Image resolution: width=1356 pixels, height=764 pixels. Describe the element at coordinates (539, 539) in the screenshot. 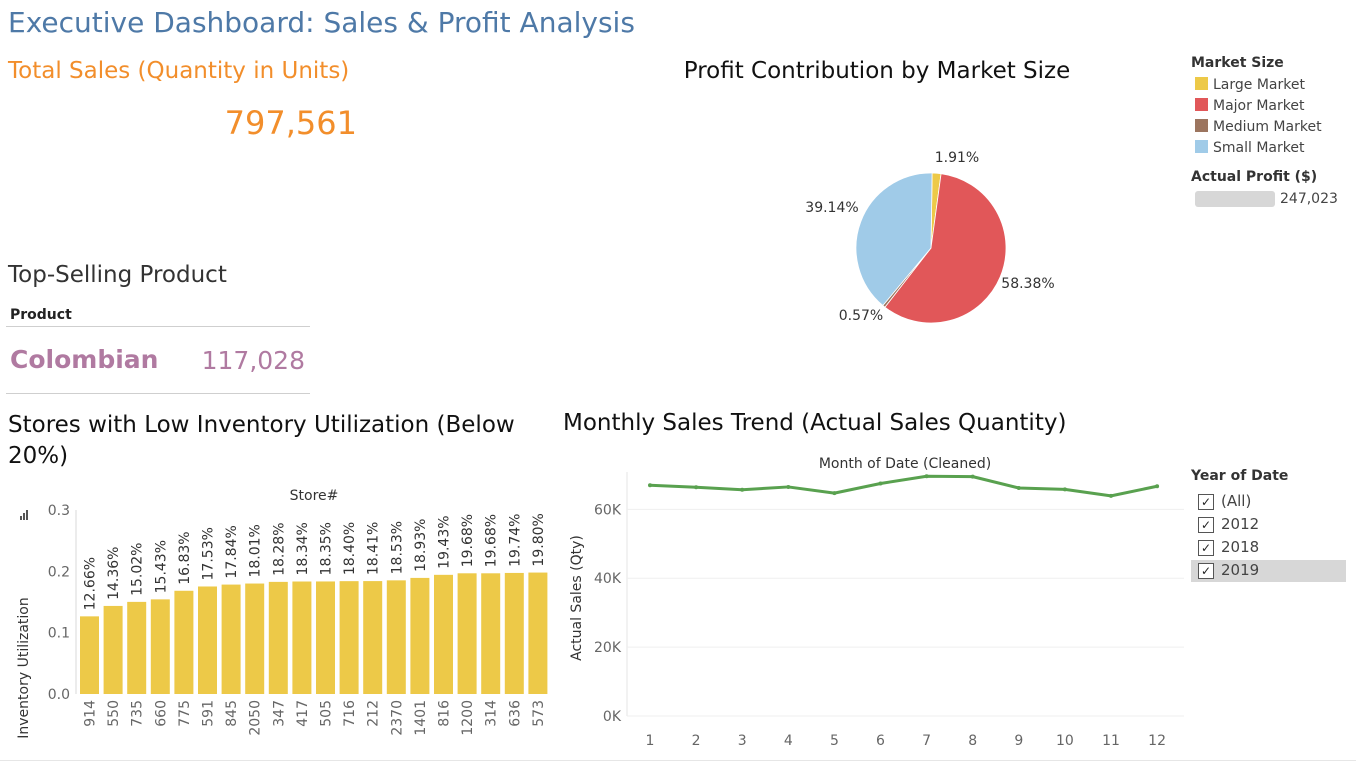

I see `bar-value-label: 19.80%` at that location.